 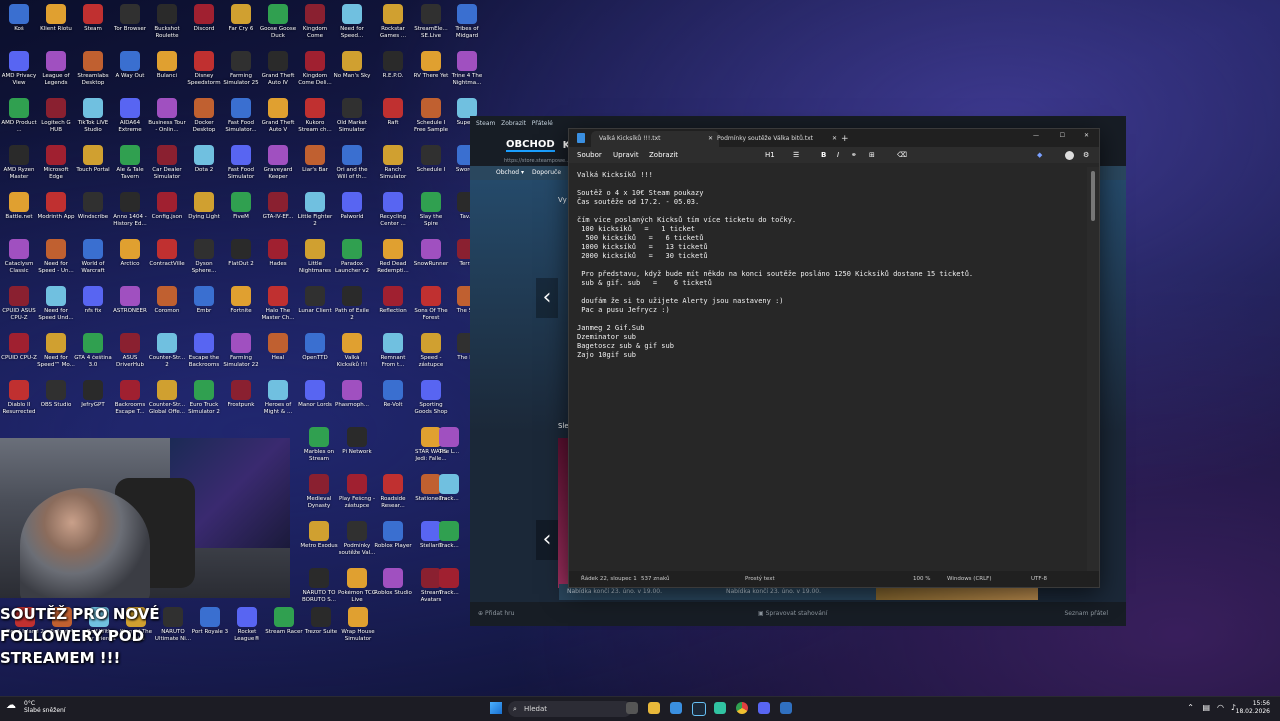 I want to click on desktop-icon: Wrap House Simulator, so click(x=358, y=624).